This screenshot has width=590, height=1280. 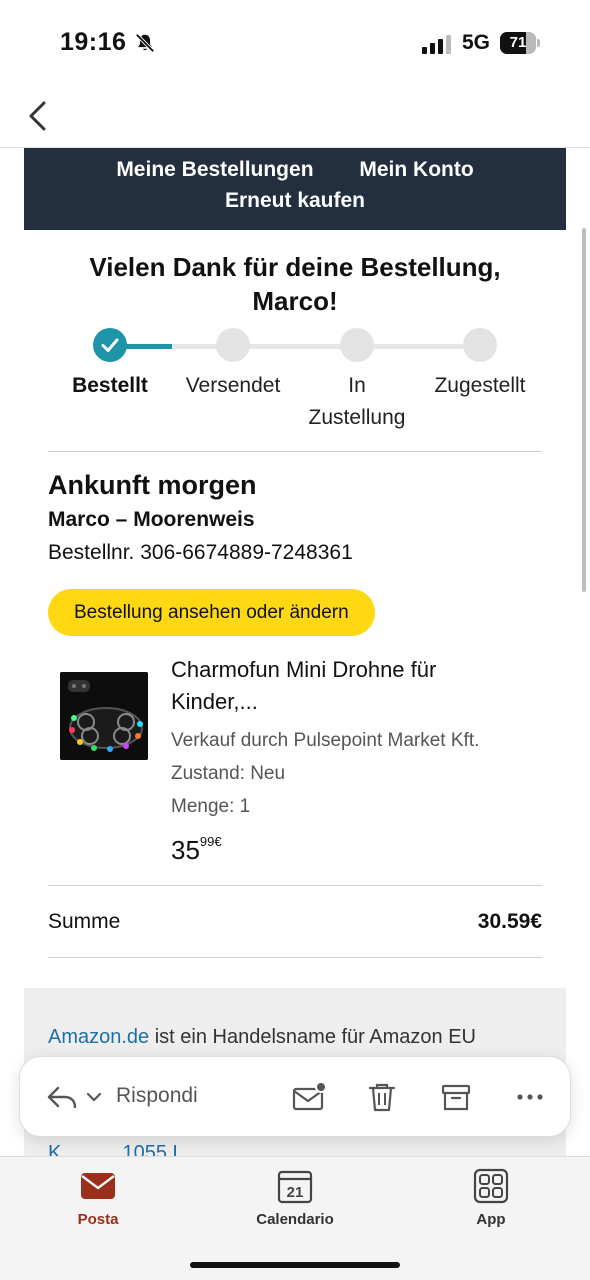 What do you see at coordinates (476, 42) in the screenshot?
I see `network-type: 5G` at bounding box center [476, 42].